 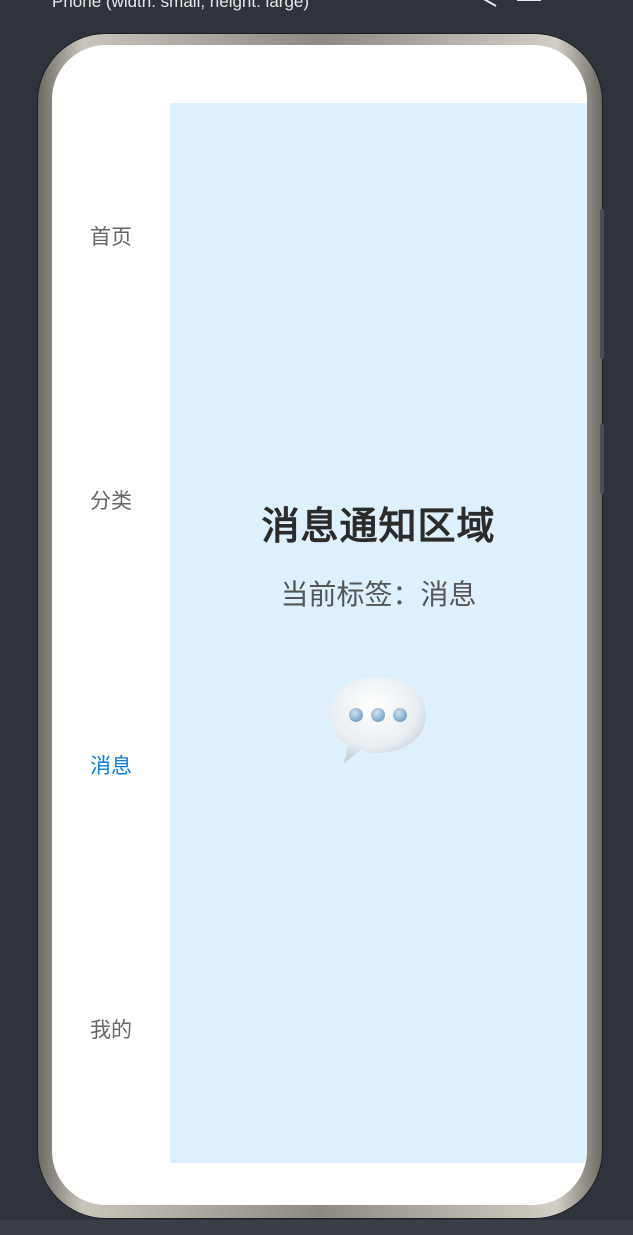 I want to click on current-tab-label: 当前标签：消息, so click(x=378, y=594).